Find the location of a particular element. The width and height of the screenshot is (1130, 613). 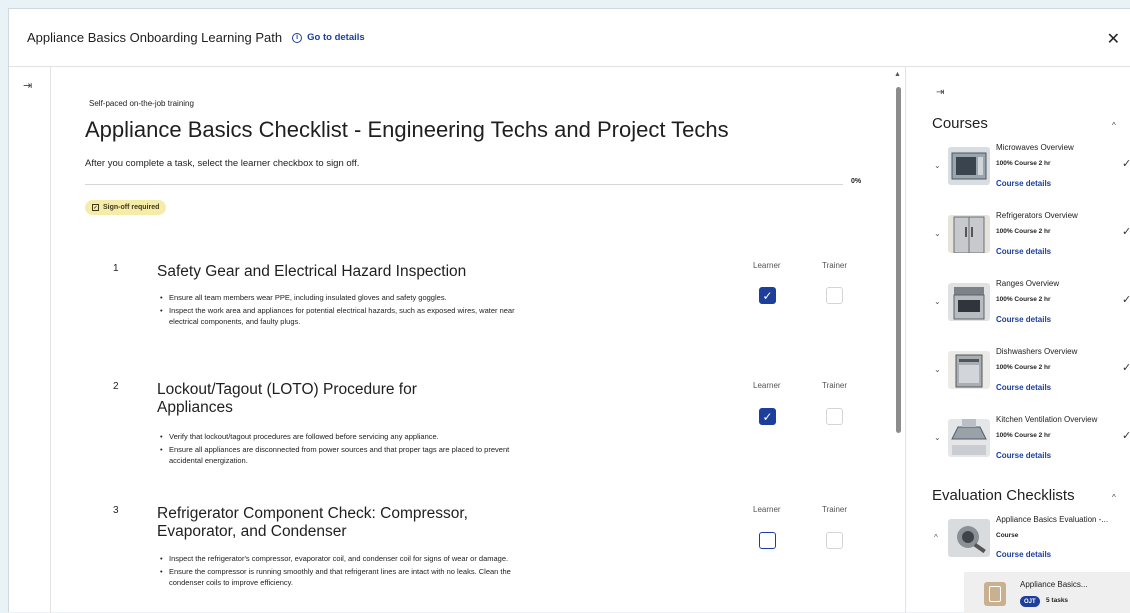

ventilation-hood-image is located at coordinates (969, 438).